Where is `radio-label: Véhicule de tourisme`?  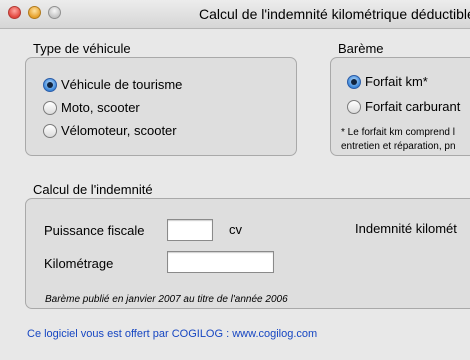 radio-label: Véhicule de tourisme is located at coordinates (122, 84).